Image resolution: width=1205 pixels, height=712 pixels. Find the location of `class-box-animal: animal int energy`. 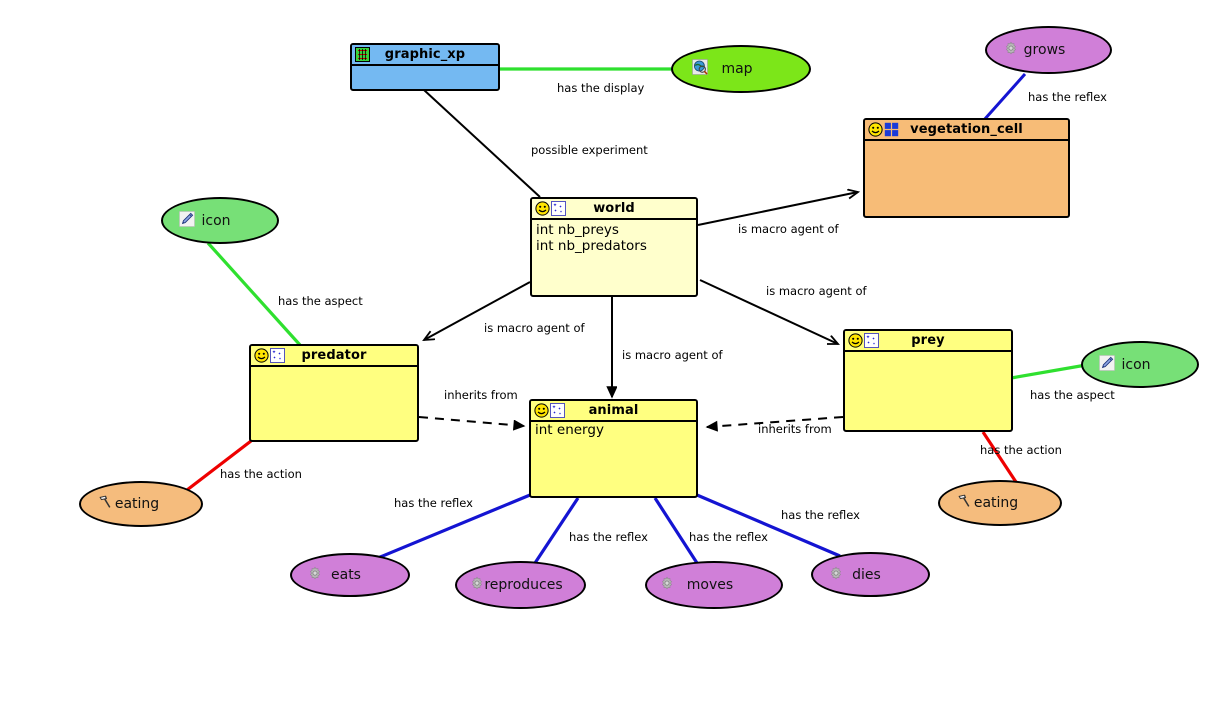

class-box-animal: animal int energy is located at coordinates (613, 448).